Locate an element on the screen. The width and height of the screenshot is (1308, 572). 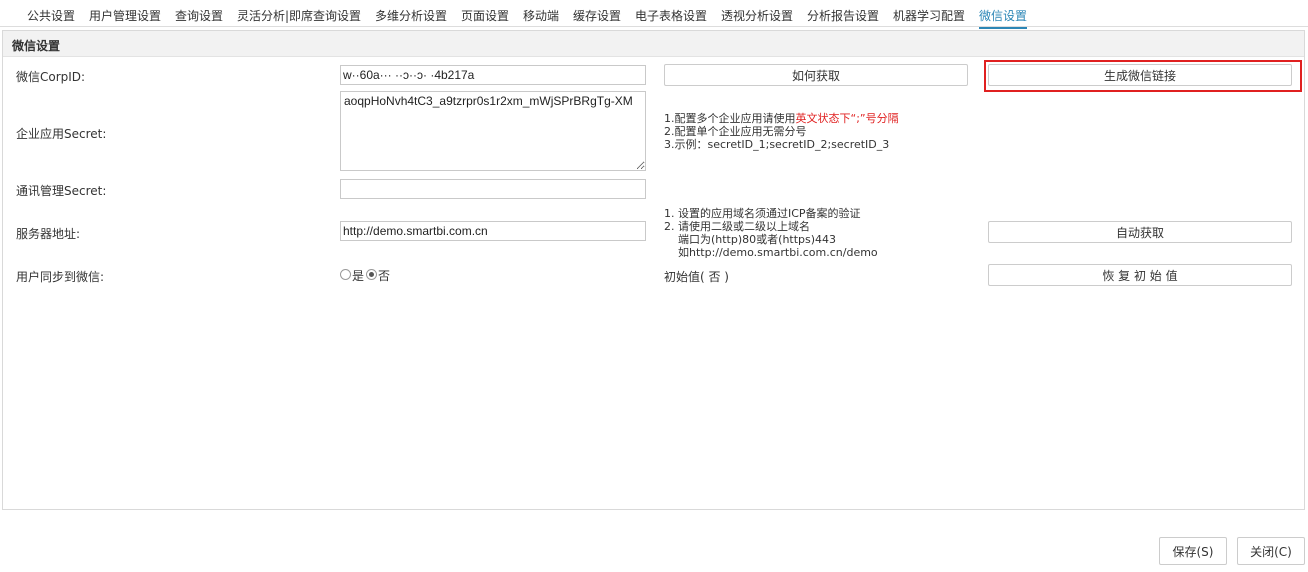
tab-page-settings: 页面设置 is located at coordinates (485, 15).